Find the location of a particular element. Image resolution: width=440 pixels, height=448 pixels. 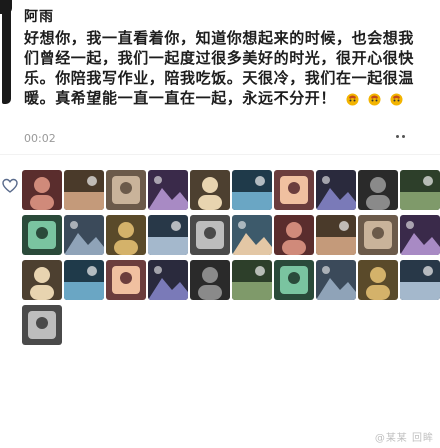

emoji-group is located at coordinates (376, 101).